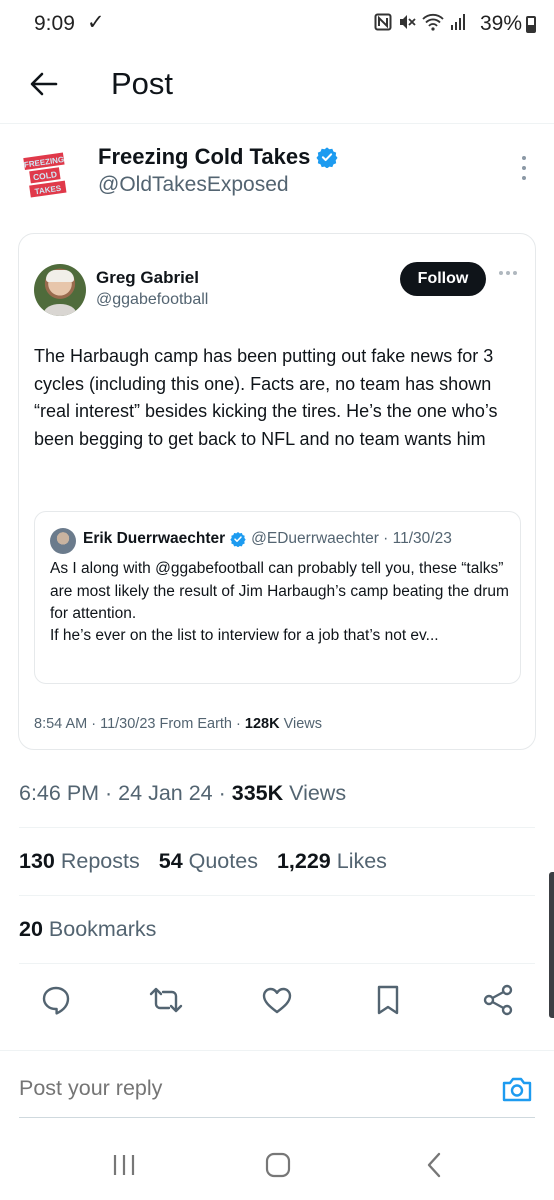 The width and height of the screenshot is (554, 1200). I want to click on status-icons, so click(420, 22).